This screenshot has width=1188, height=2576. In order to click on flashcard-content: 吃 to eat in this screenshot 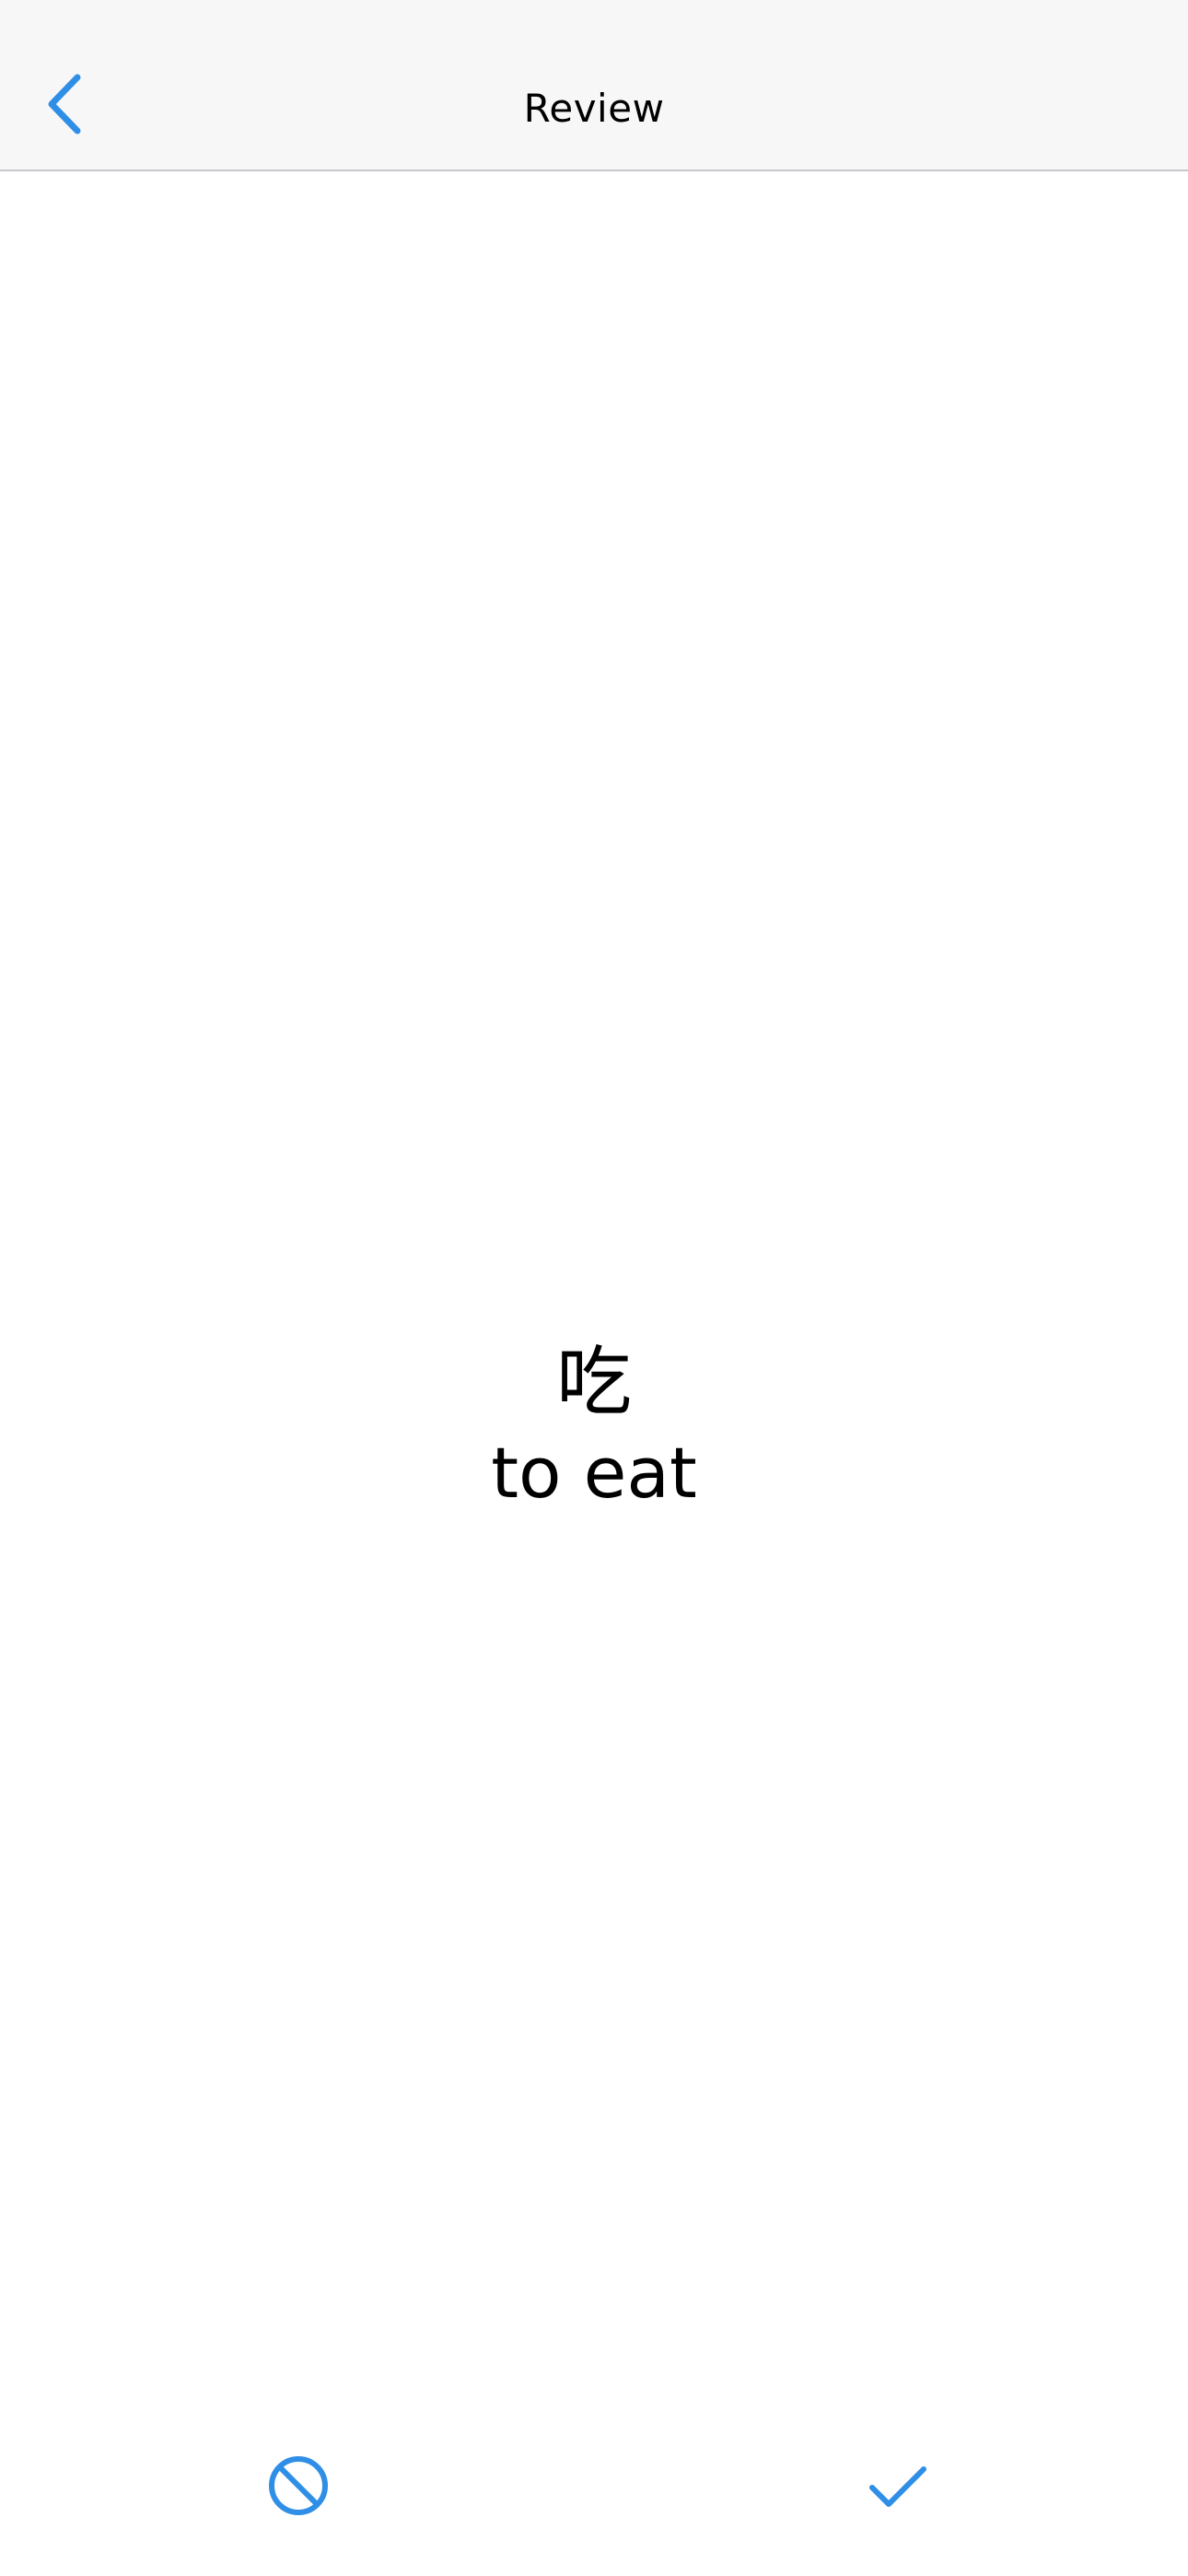, I will do `click(594, 1427)`.